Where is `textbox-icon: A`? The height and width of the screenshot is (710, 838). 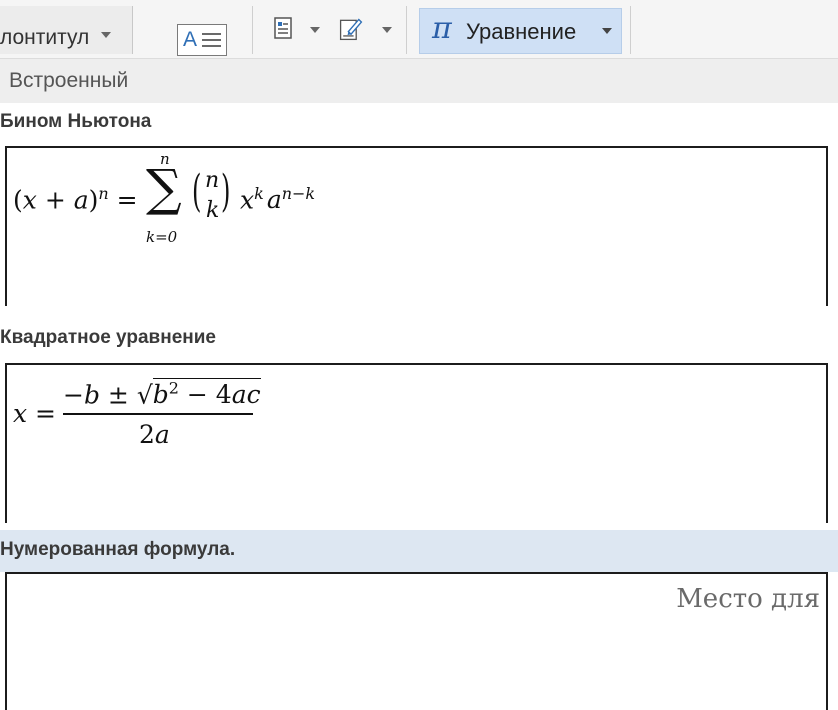 textbox-icon: A is located at coordinates (202, 40).